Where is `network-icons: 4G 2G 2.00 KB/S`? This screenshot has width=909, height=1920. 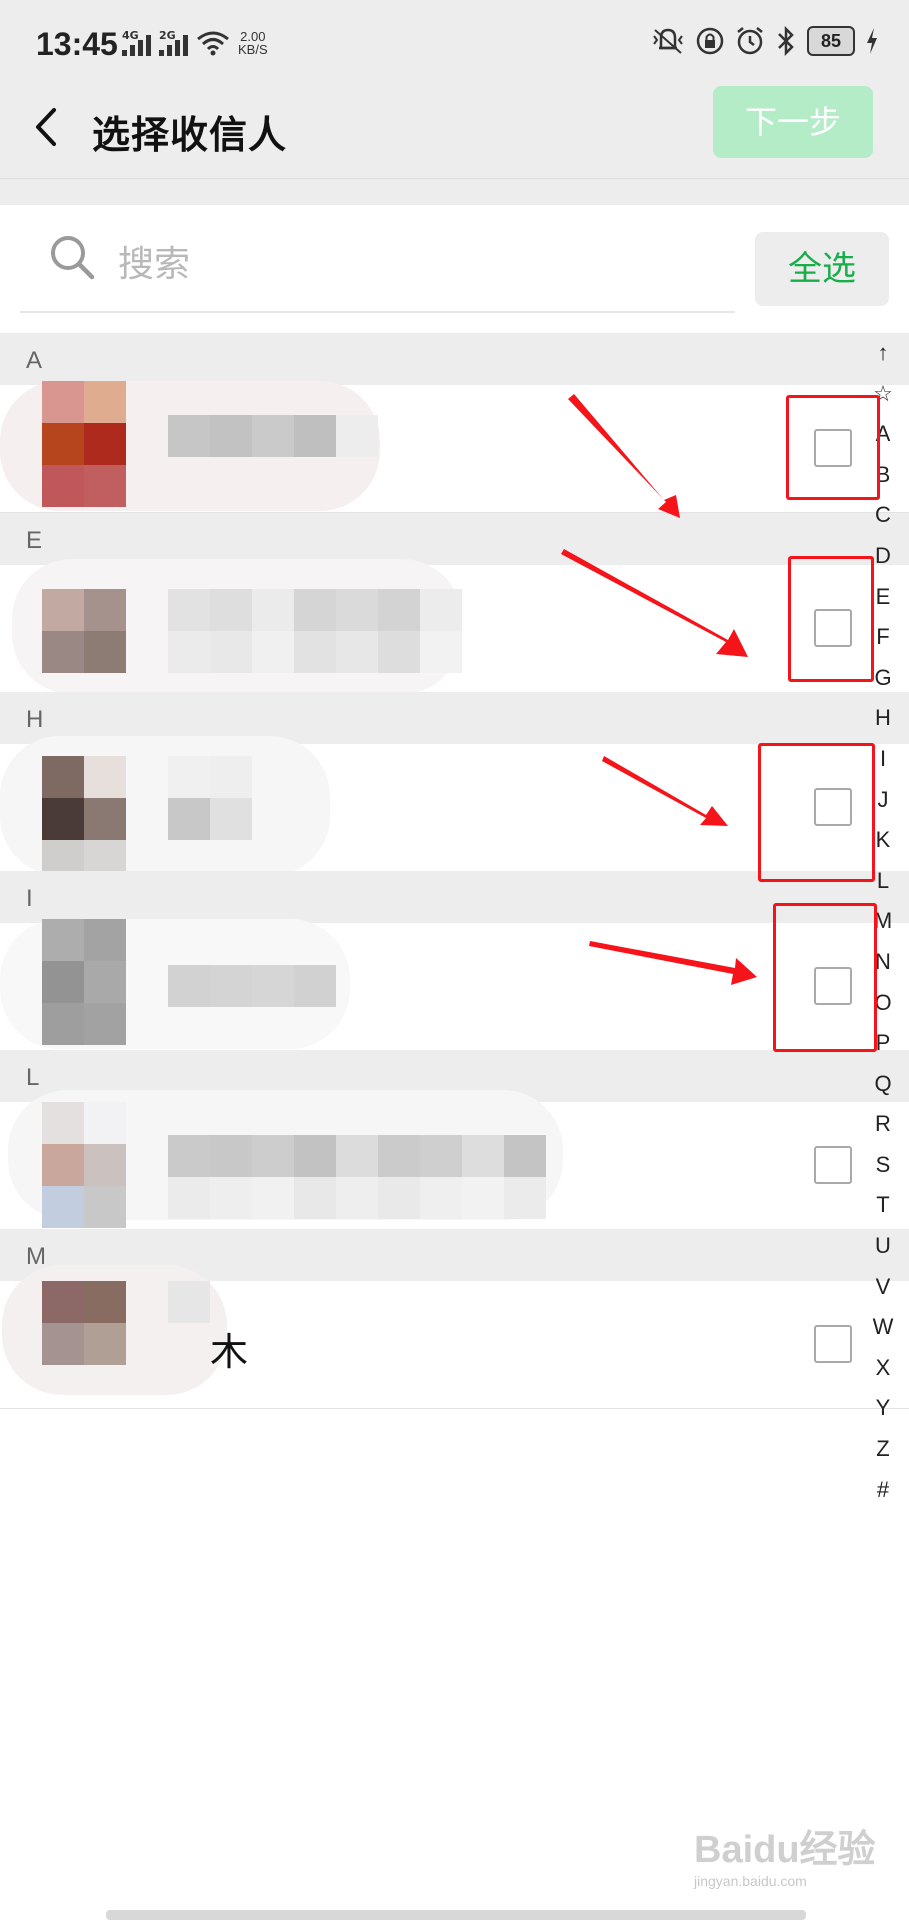 network-icons: 4G 2G 2.00 KB/S is located at coordinates (195, 43).